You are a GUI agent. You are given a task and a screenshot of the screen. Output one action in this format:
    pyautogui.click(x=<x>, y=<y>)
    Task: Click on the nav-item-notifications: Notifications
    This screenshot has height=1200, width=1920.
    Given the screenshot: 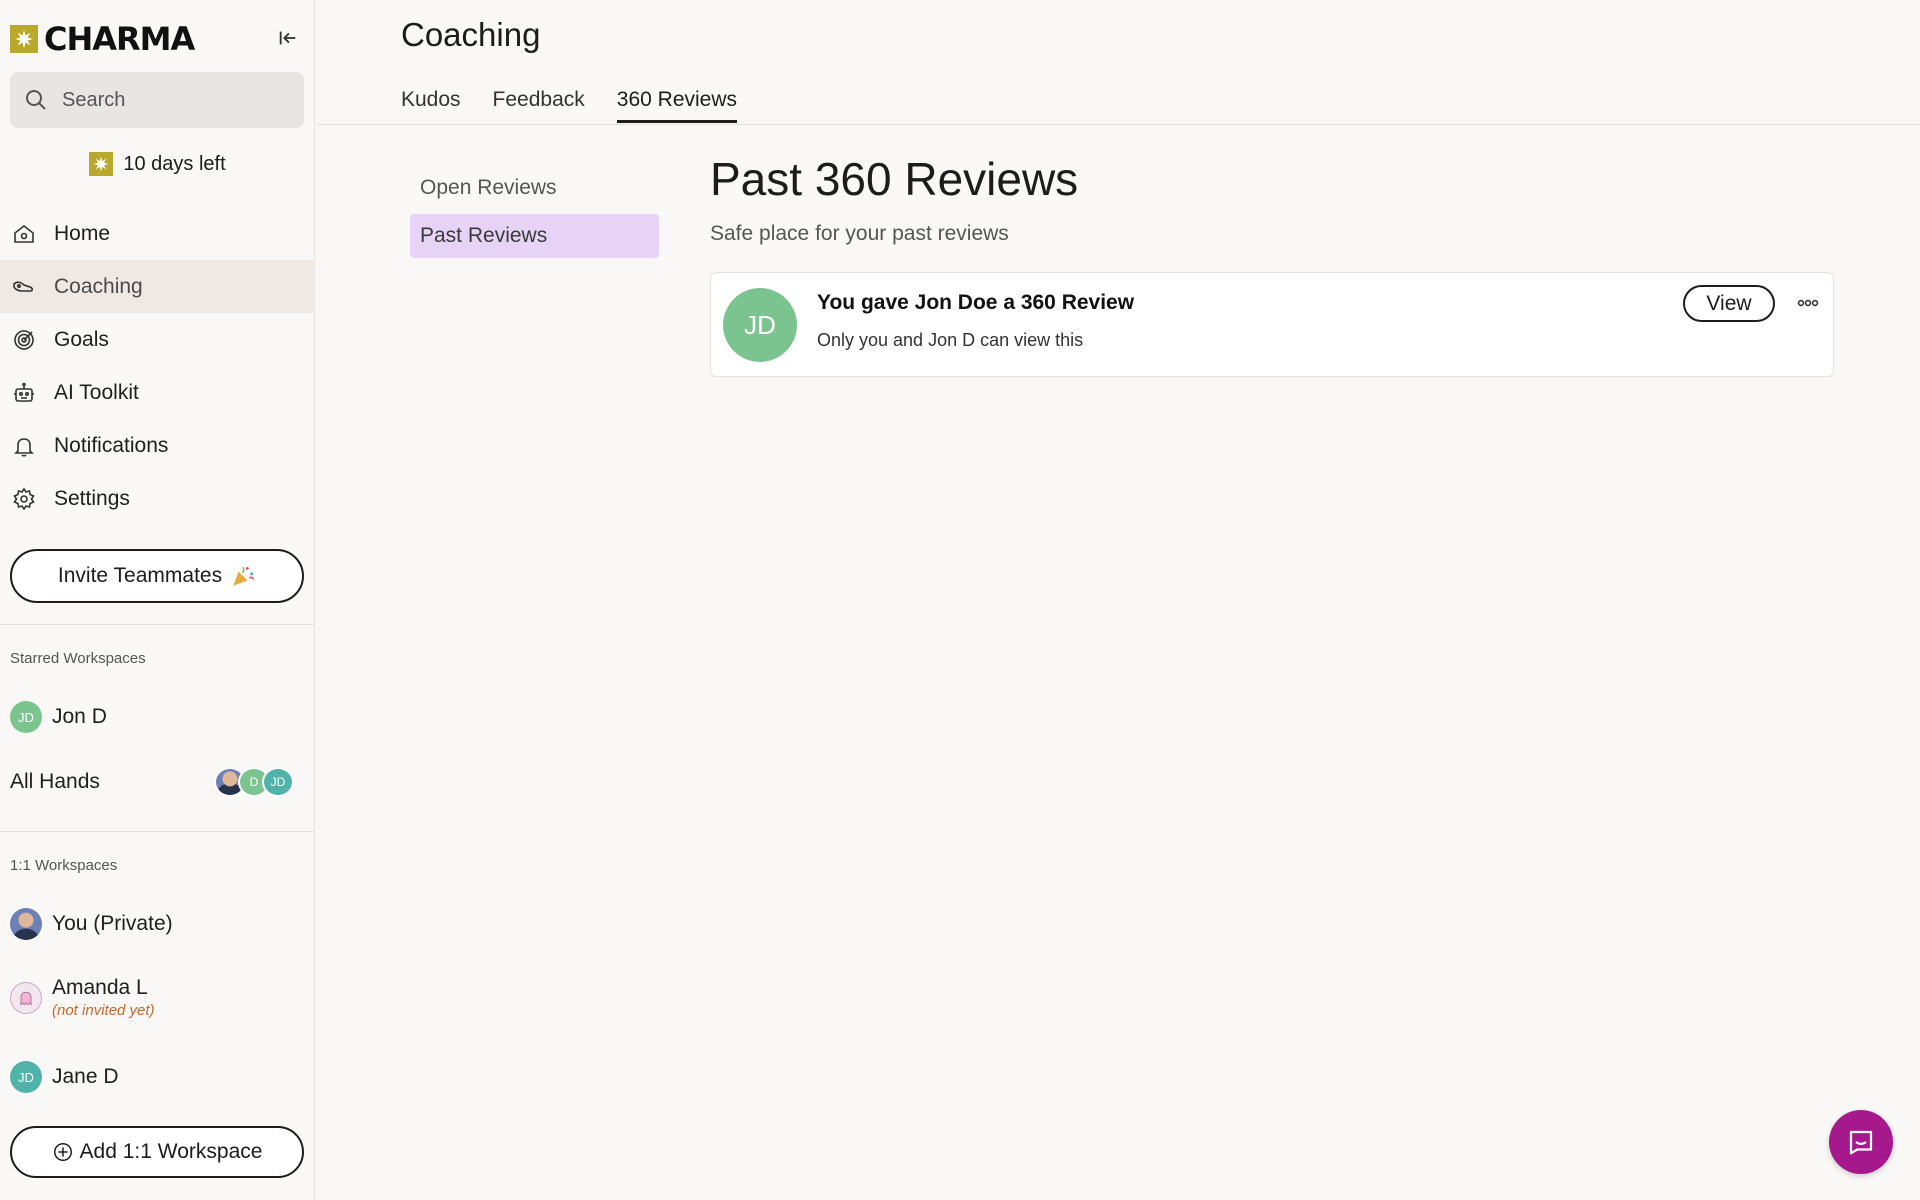 What is the action you would take?
    pyautogui.click(x=157, y=445)
    